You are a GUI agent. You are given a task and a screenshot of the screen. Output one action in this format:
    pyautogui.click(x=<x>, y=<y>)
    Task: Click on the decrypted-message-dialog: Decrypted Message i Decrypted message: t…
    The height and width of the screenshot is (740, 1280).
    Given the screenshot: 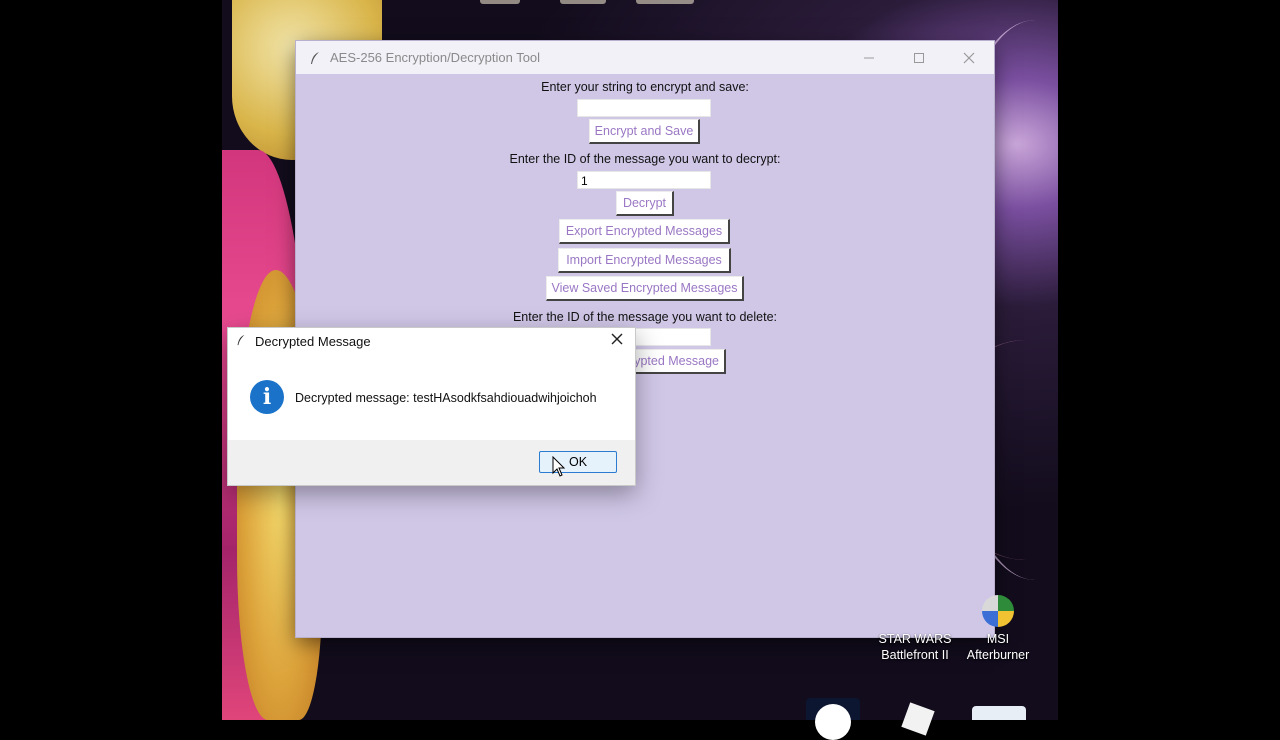 What is the action you would take?
    pyautogui.click(x=431, y=406)
    